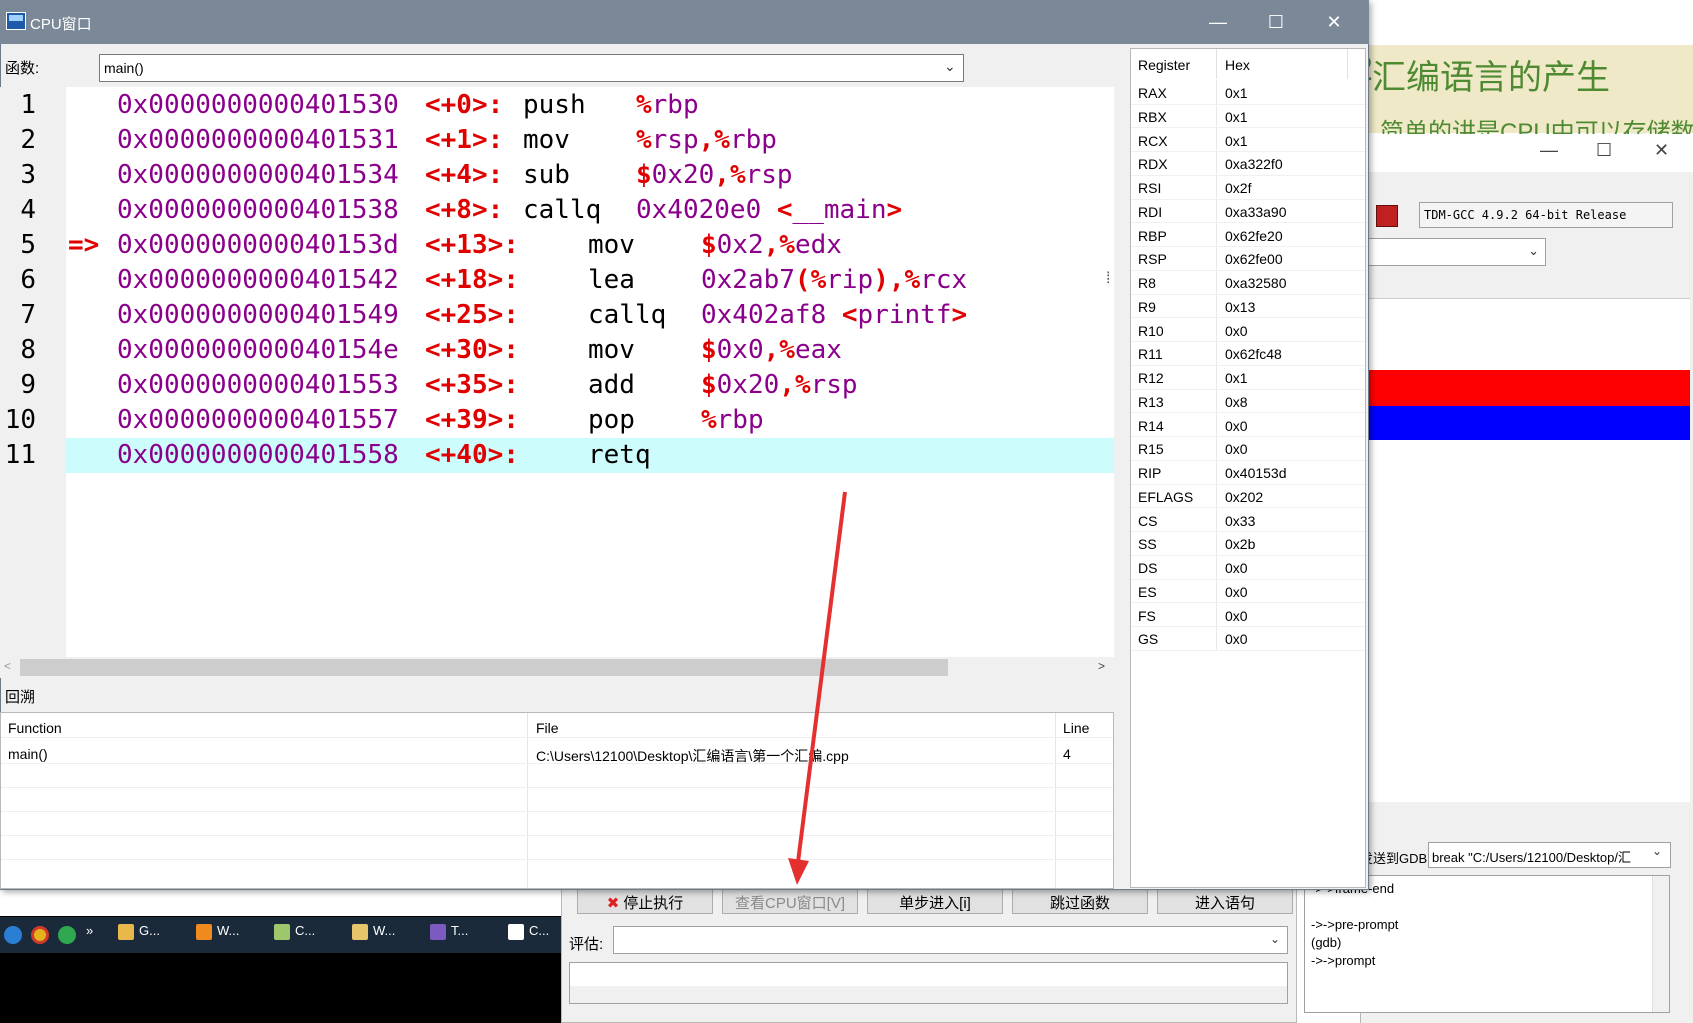 The width and height of the screenshot is (1693, 1023). What do you see at coordinates (1164, 65) in the screenshot?
I see `register-header-name: Register` at bounding box center [1164, 65].